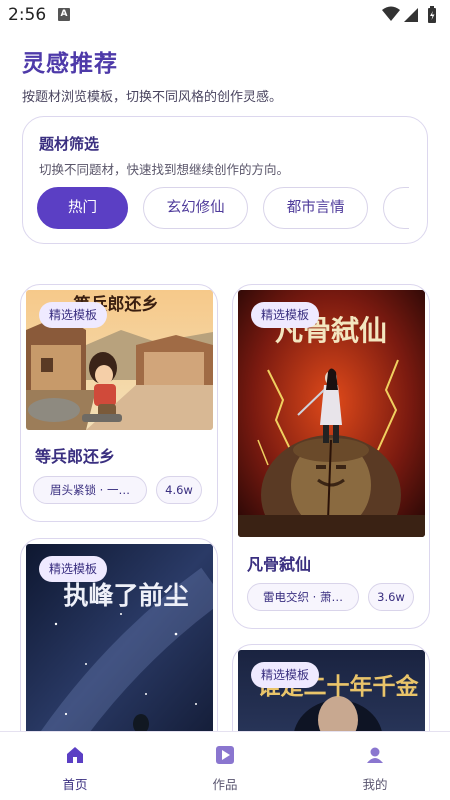  What do you see at coordinates (391, 13) in the screenshot?
I see `wifi-icon` at bounding box center [391, 13].